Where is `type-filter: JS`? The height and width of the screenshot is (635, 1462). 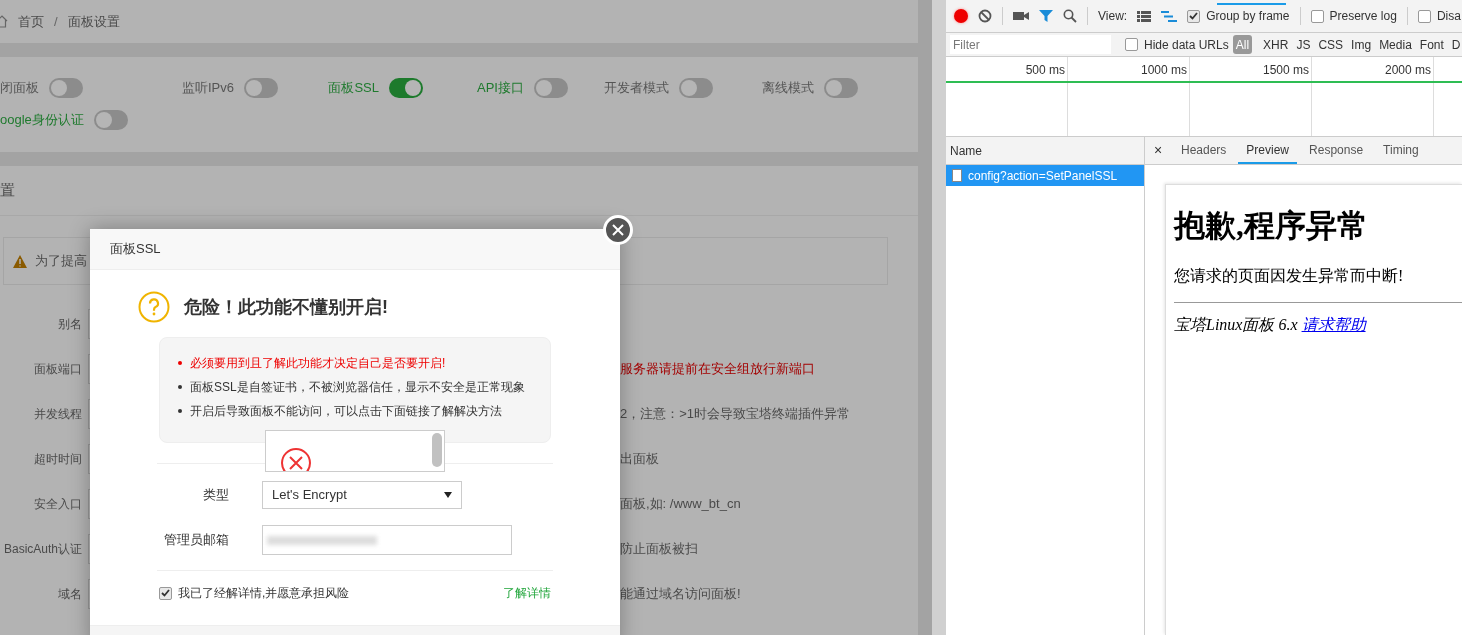
type-filter: JS is located at coordinates (1303, 44).